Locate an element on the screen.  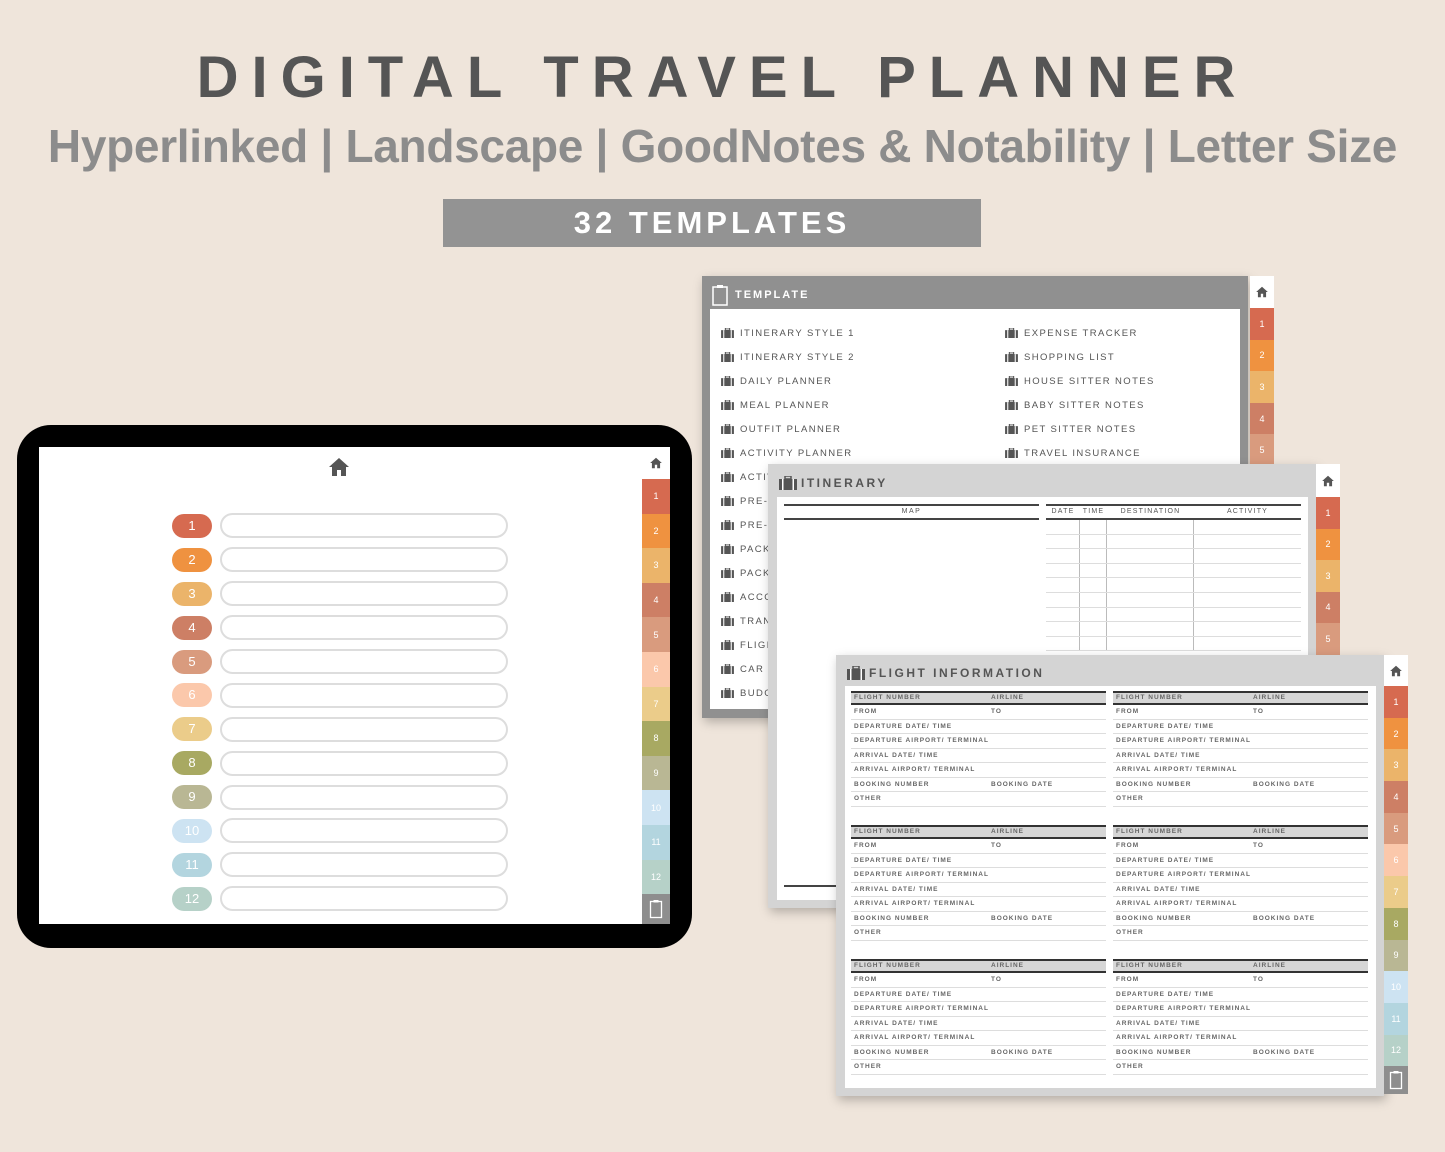
home-icon is located at coordinates (339, 467).